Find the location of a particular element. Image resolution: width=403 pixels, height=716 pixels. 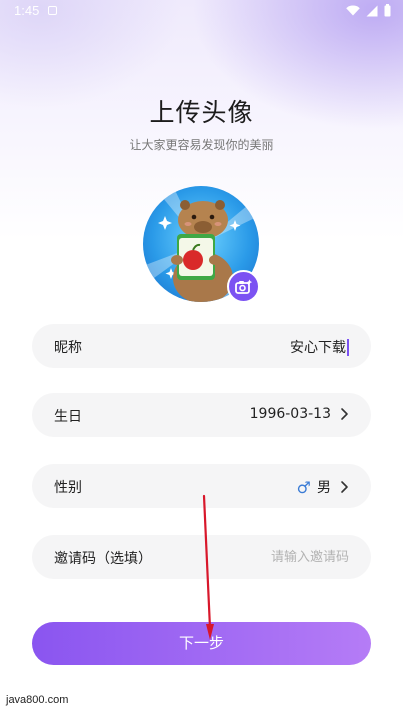

text-cursor is located at coordinates (348, 347).